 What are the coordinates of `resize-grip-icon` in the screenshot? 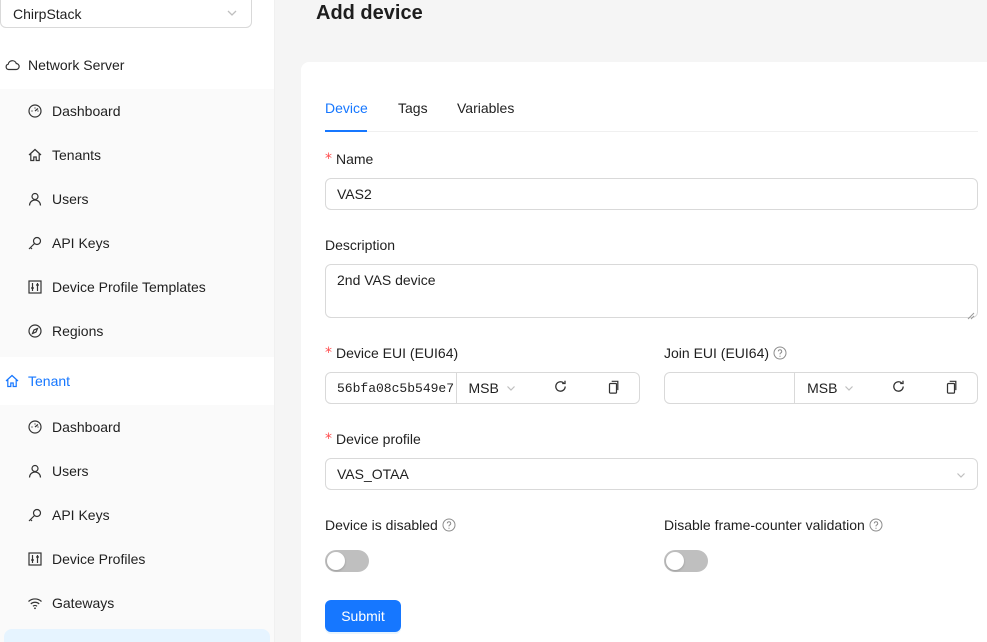 It's located at (971, 313).